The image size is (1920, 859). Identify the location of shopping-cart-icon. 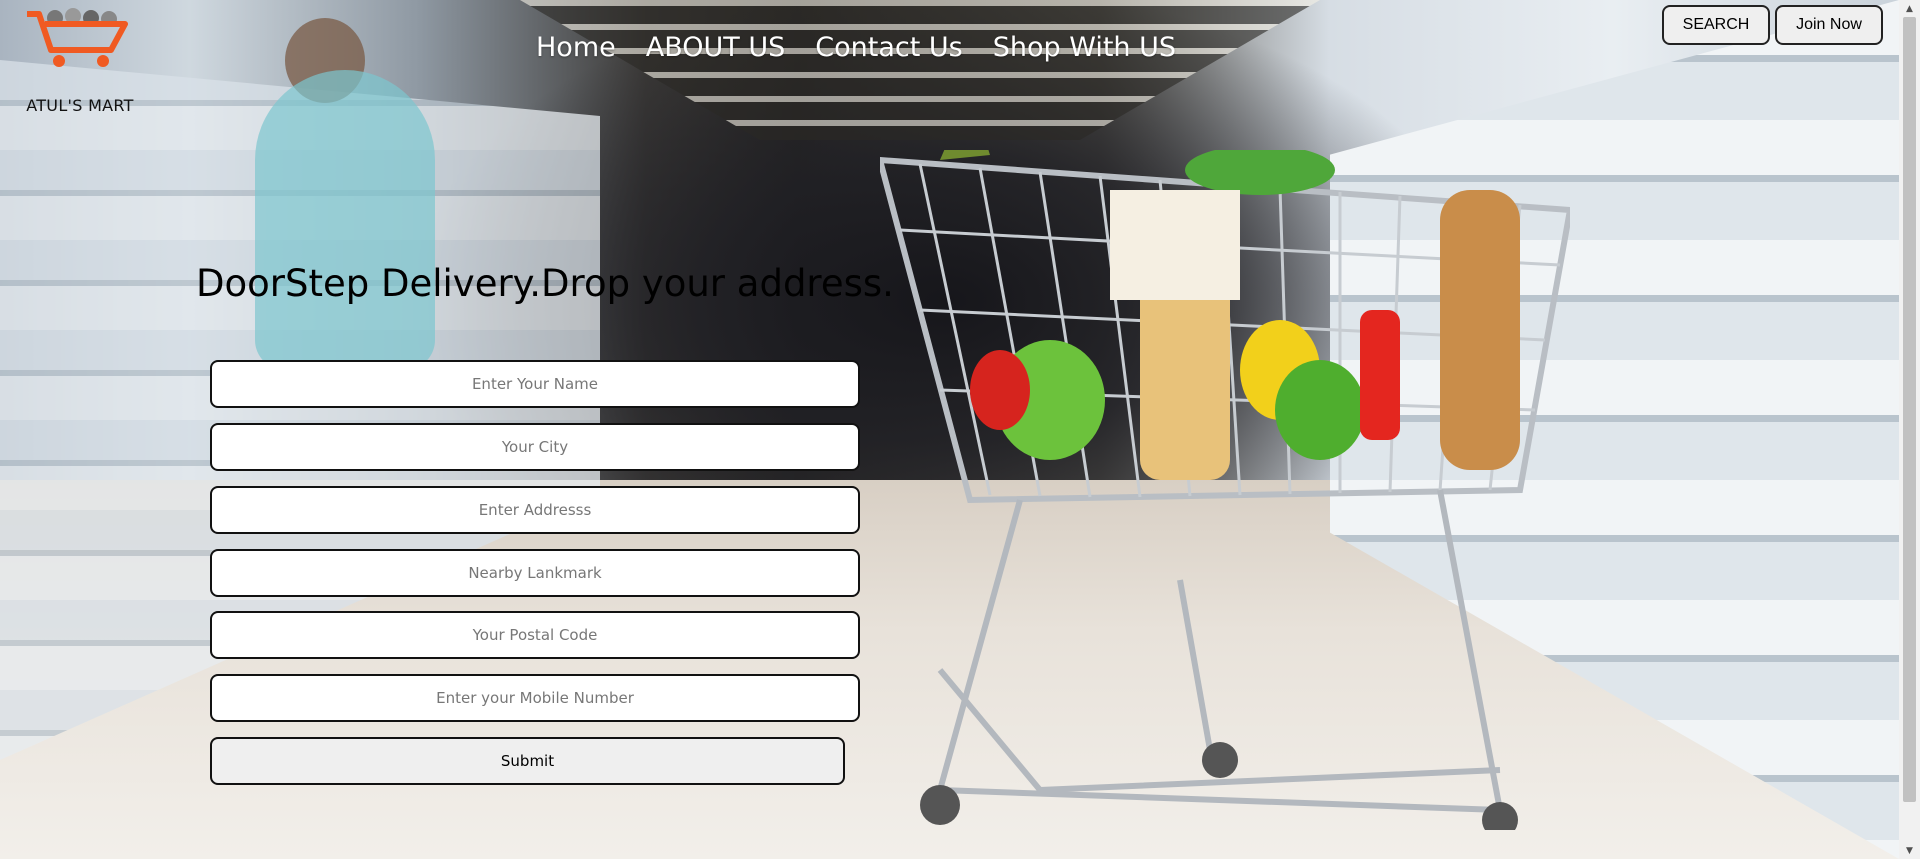
(77, 37).